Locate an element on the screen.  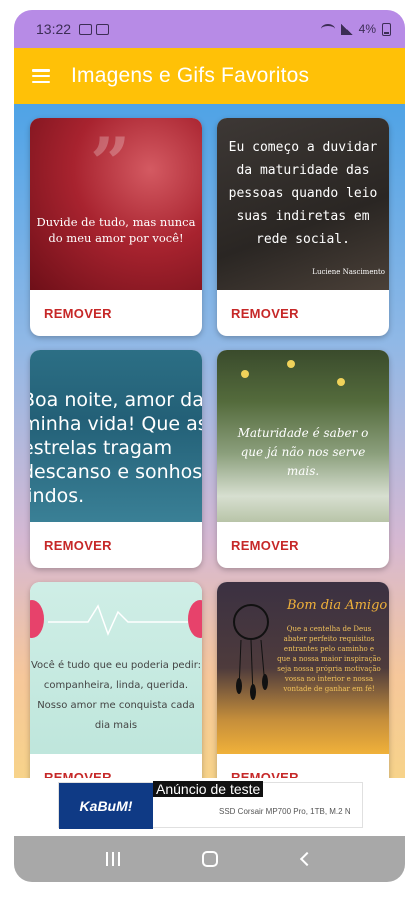
image-title: Bom dia Amigo is located at coordinates (337, 605).